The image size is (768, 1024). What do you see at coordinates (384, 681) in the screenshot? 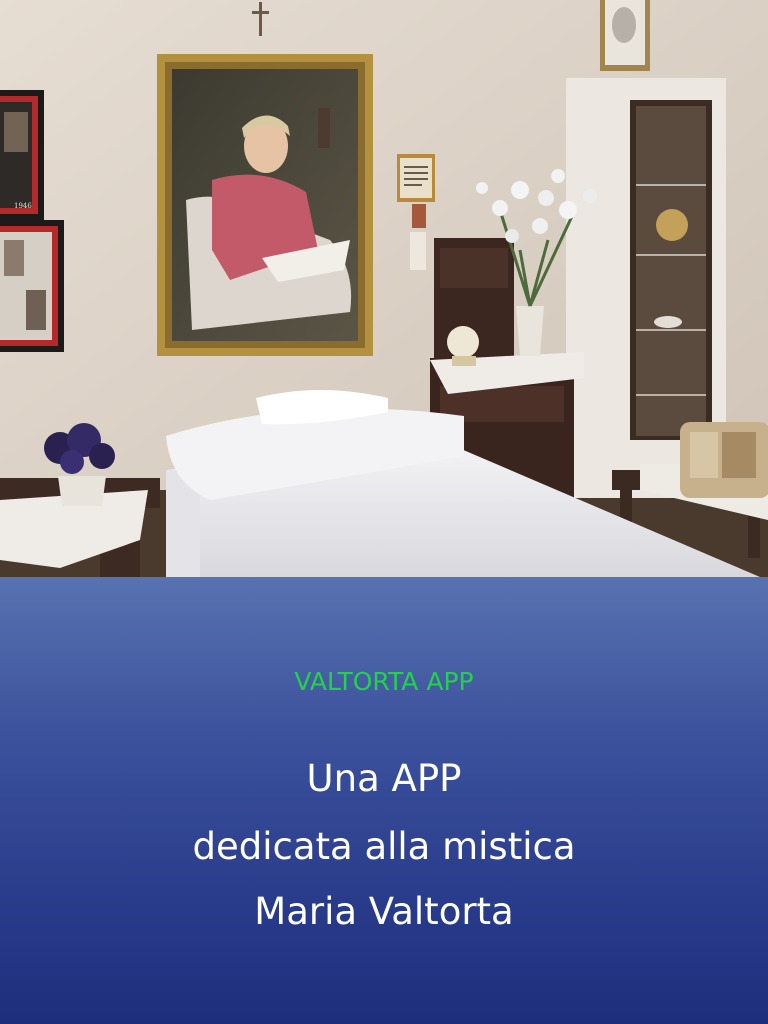
I see `app-name-label: VALTORTA APP` at bounding box center [384, 681].